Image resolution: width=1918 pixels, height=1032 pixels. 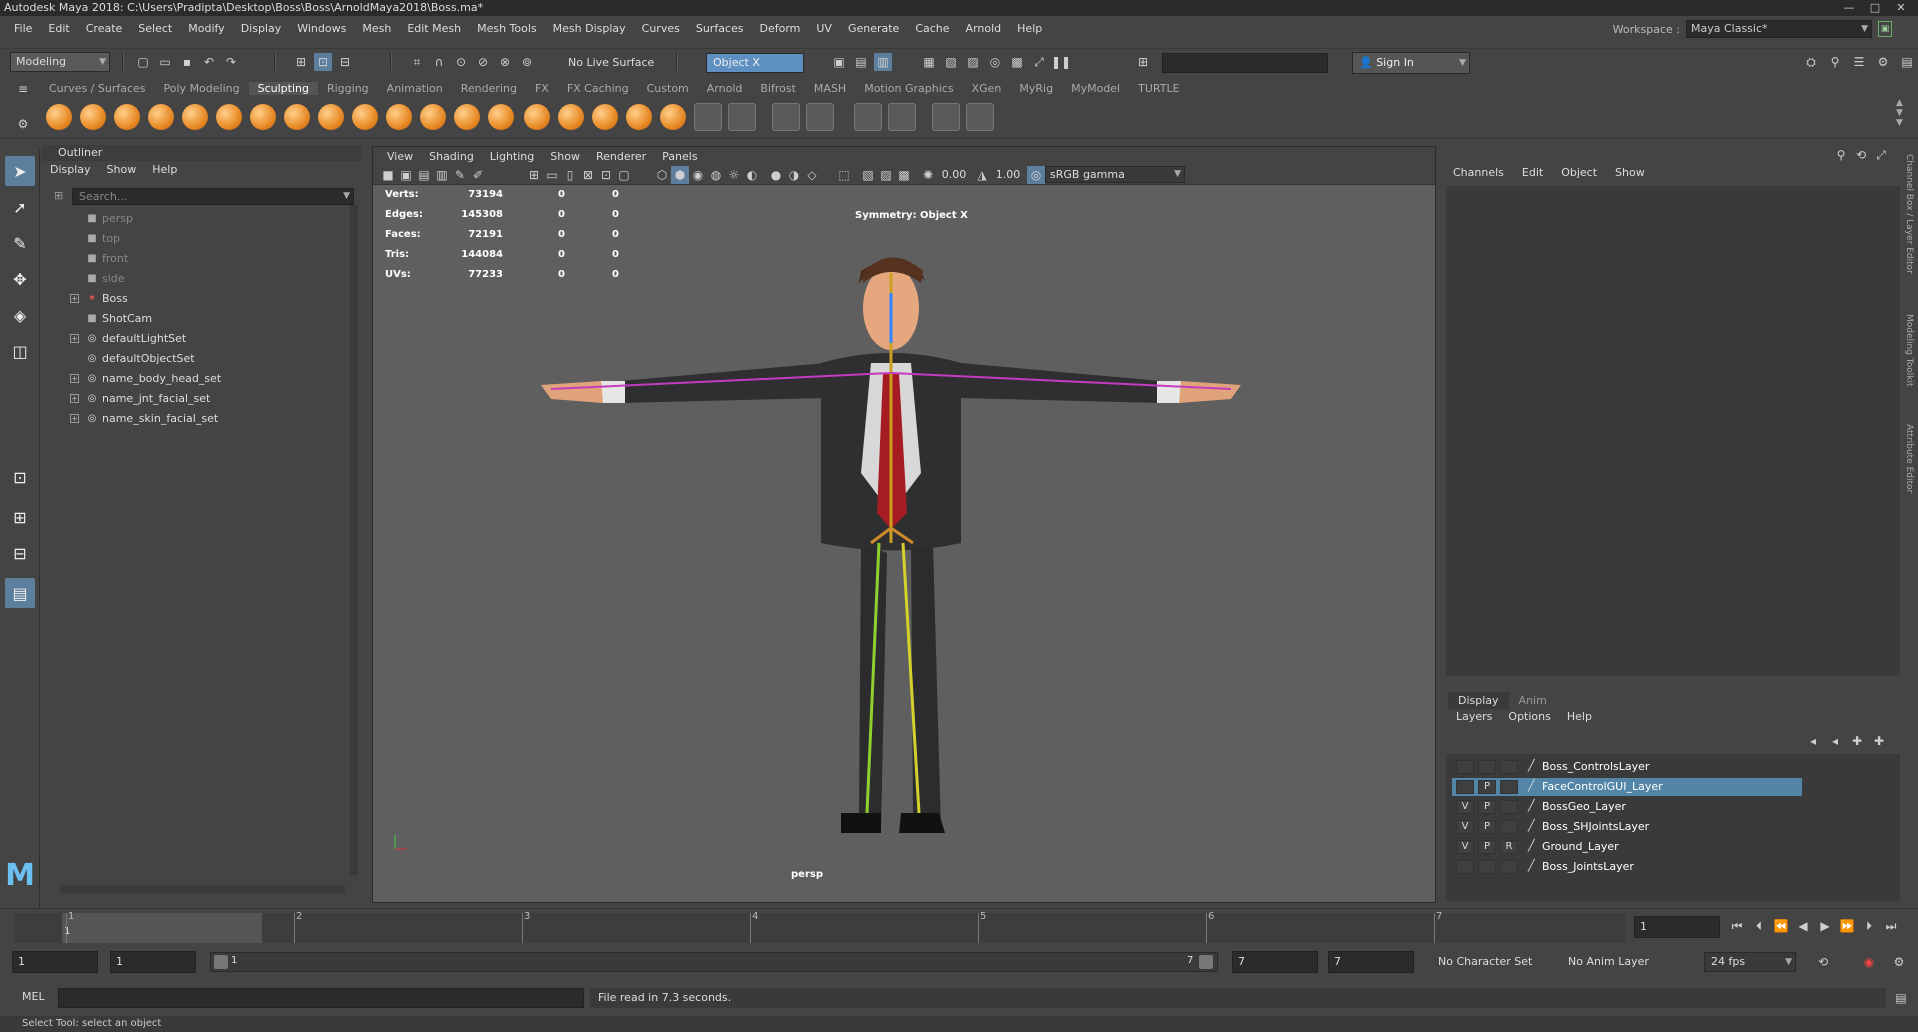 What do you see at coordinates (192, 379) in the screenshot?
I see `outliner-item: + ◎ name_body_head_set` at bounding box center [192, 379].